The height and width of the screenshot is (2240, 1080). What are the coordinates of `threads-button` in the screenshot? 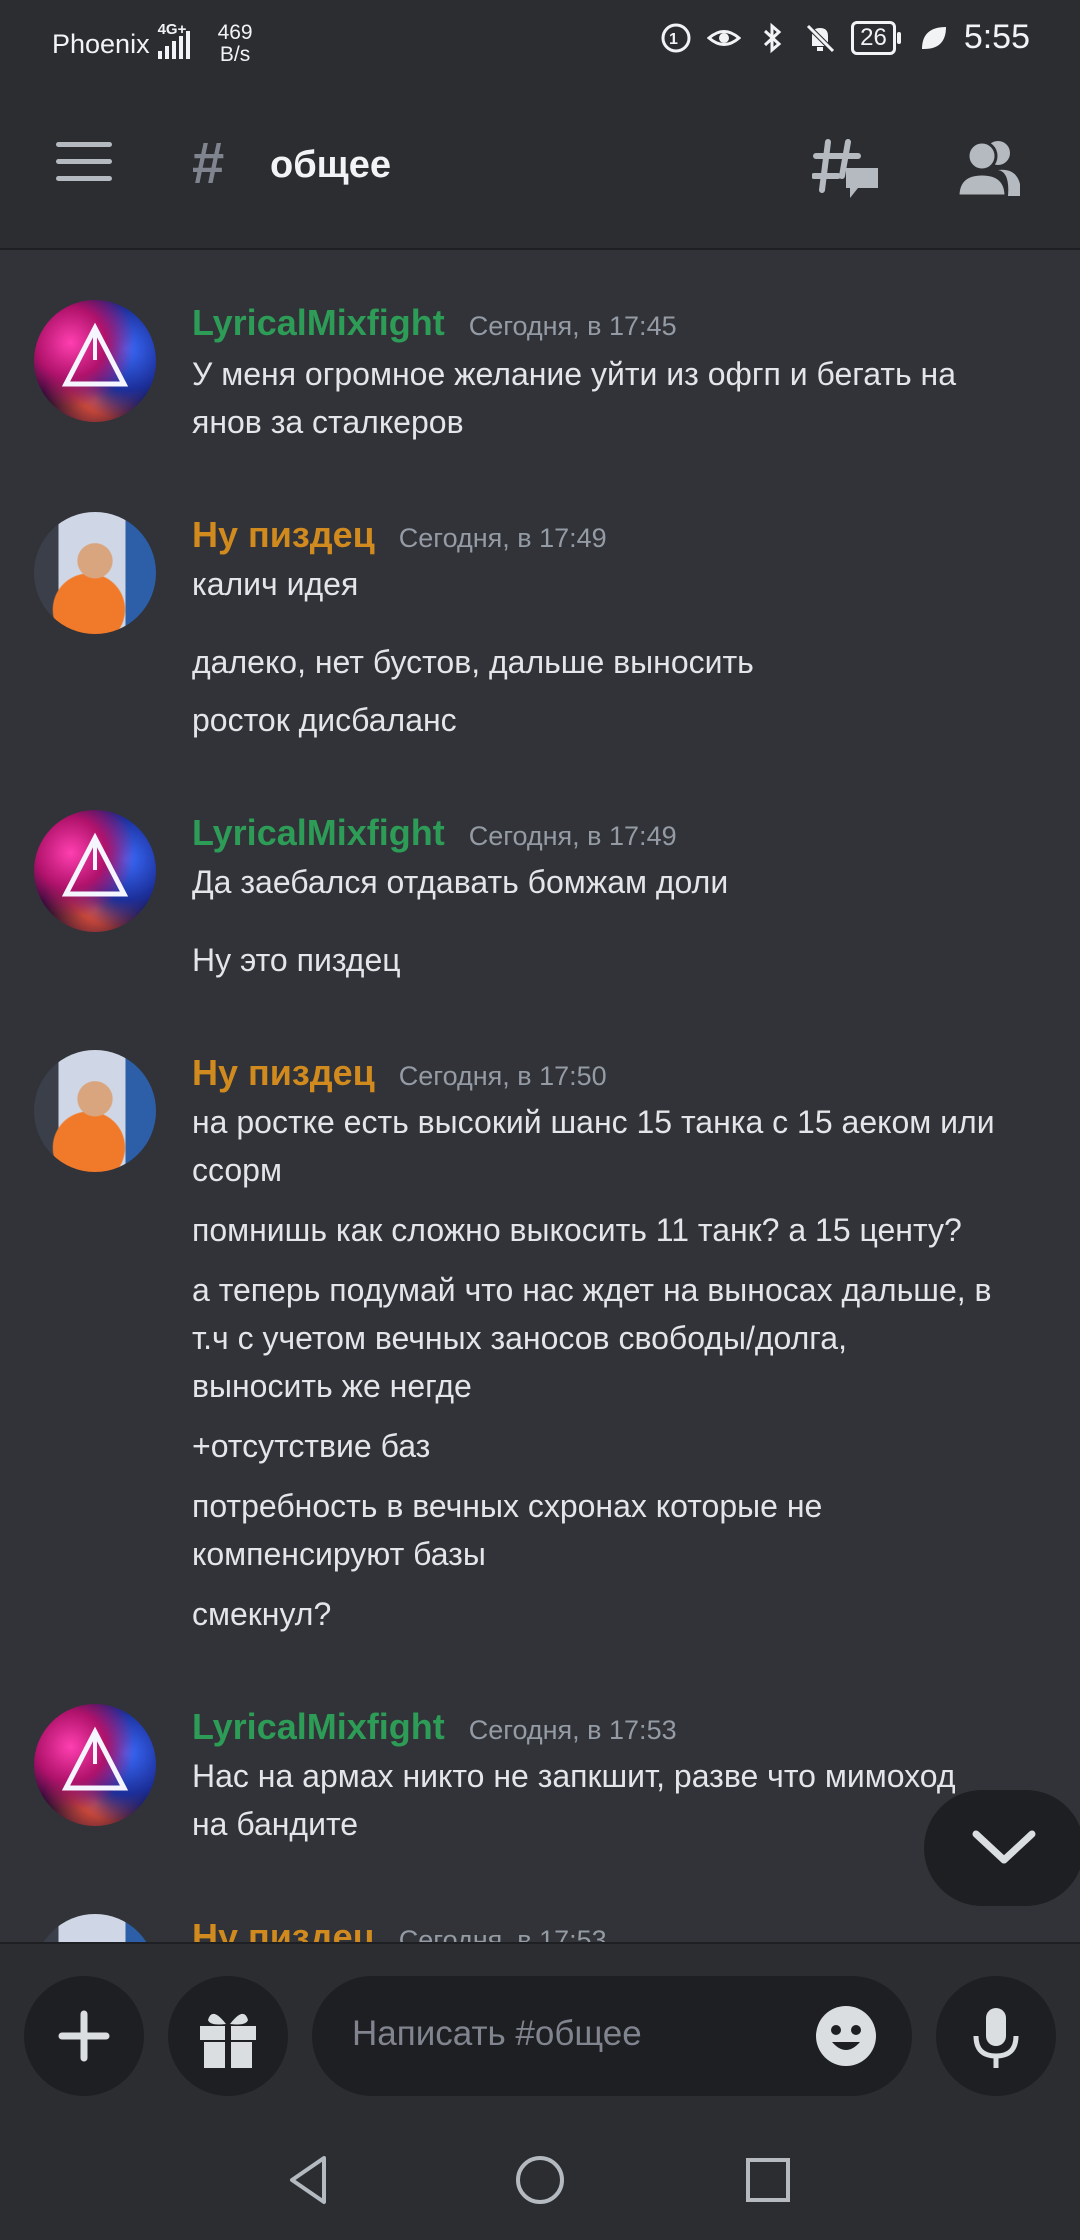 It's located at (846, 169).